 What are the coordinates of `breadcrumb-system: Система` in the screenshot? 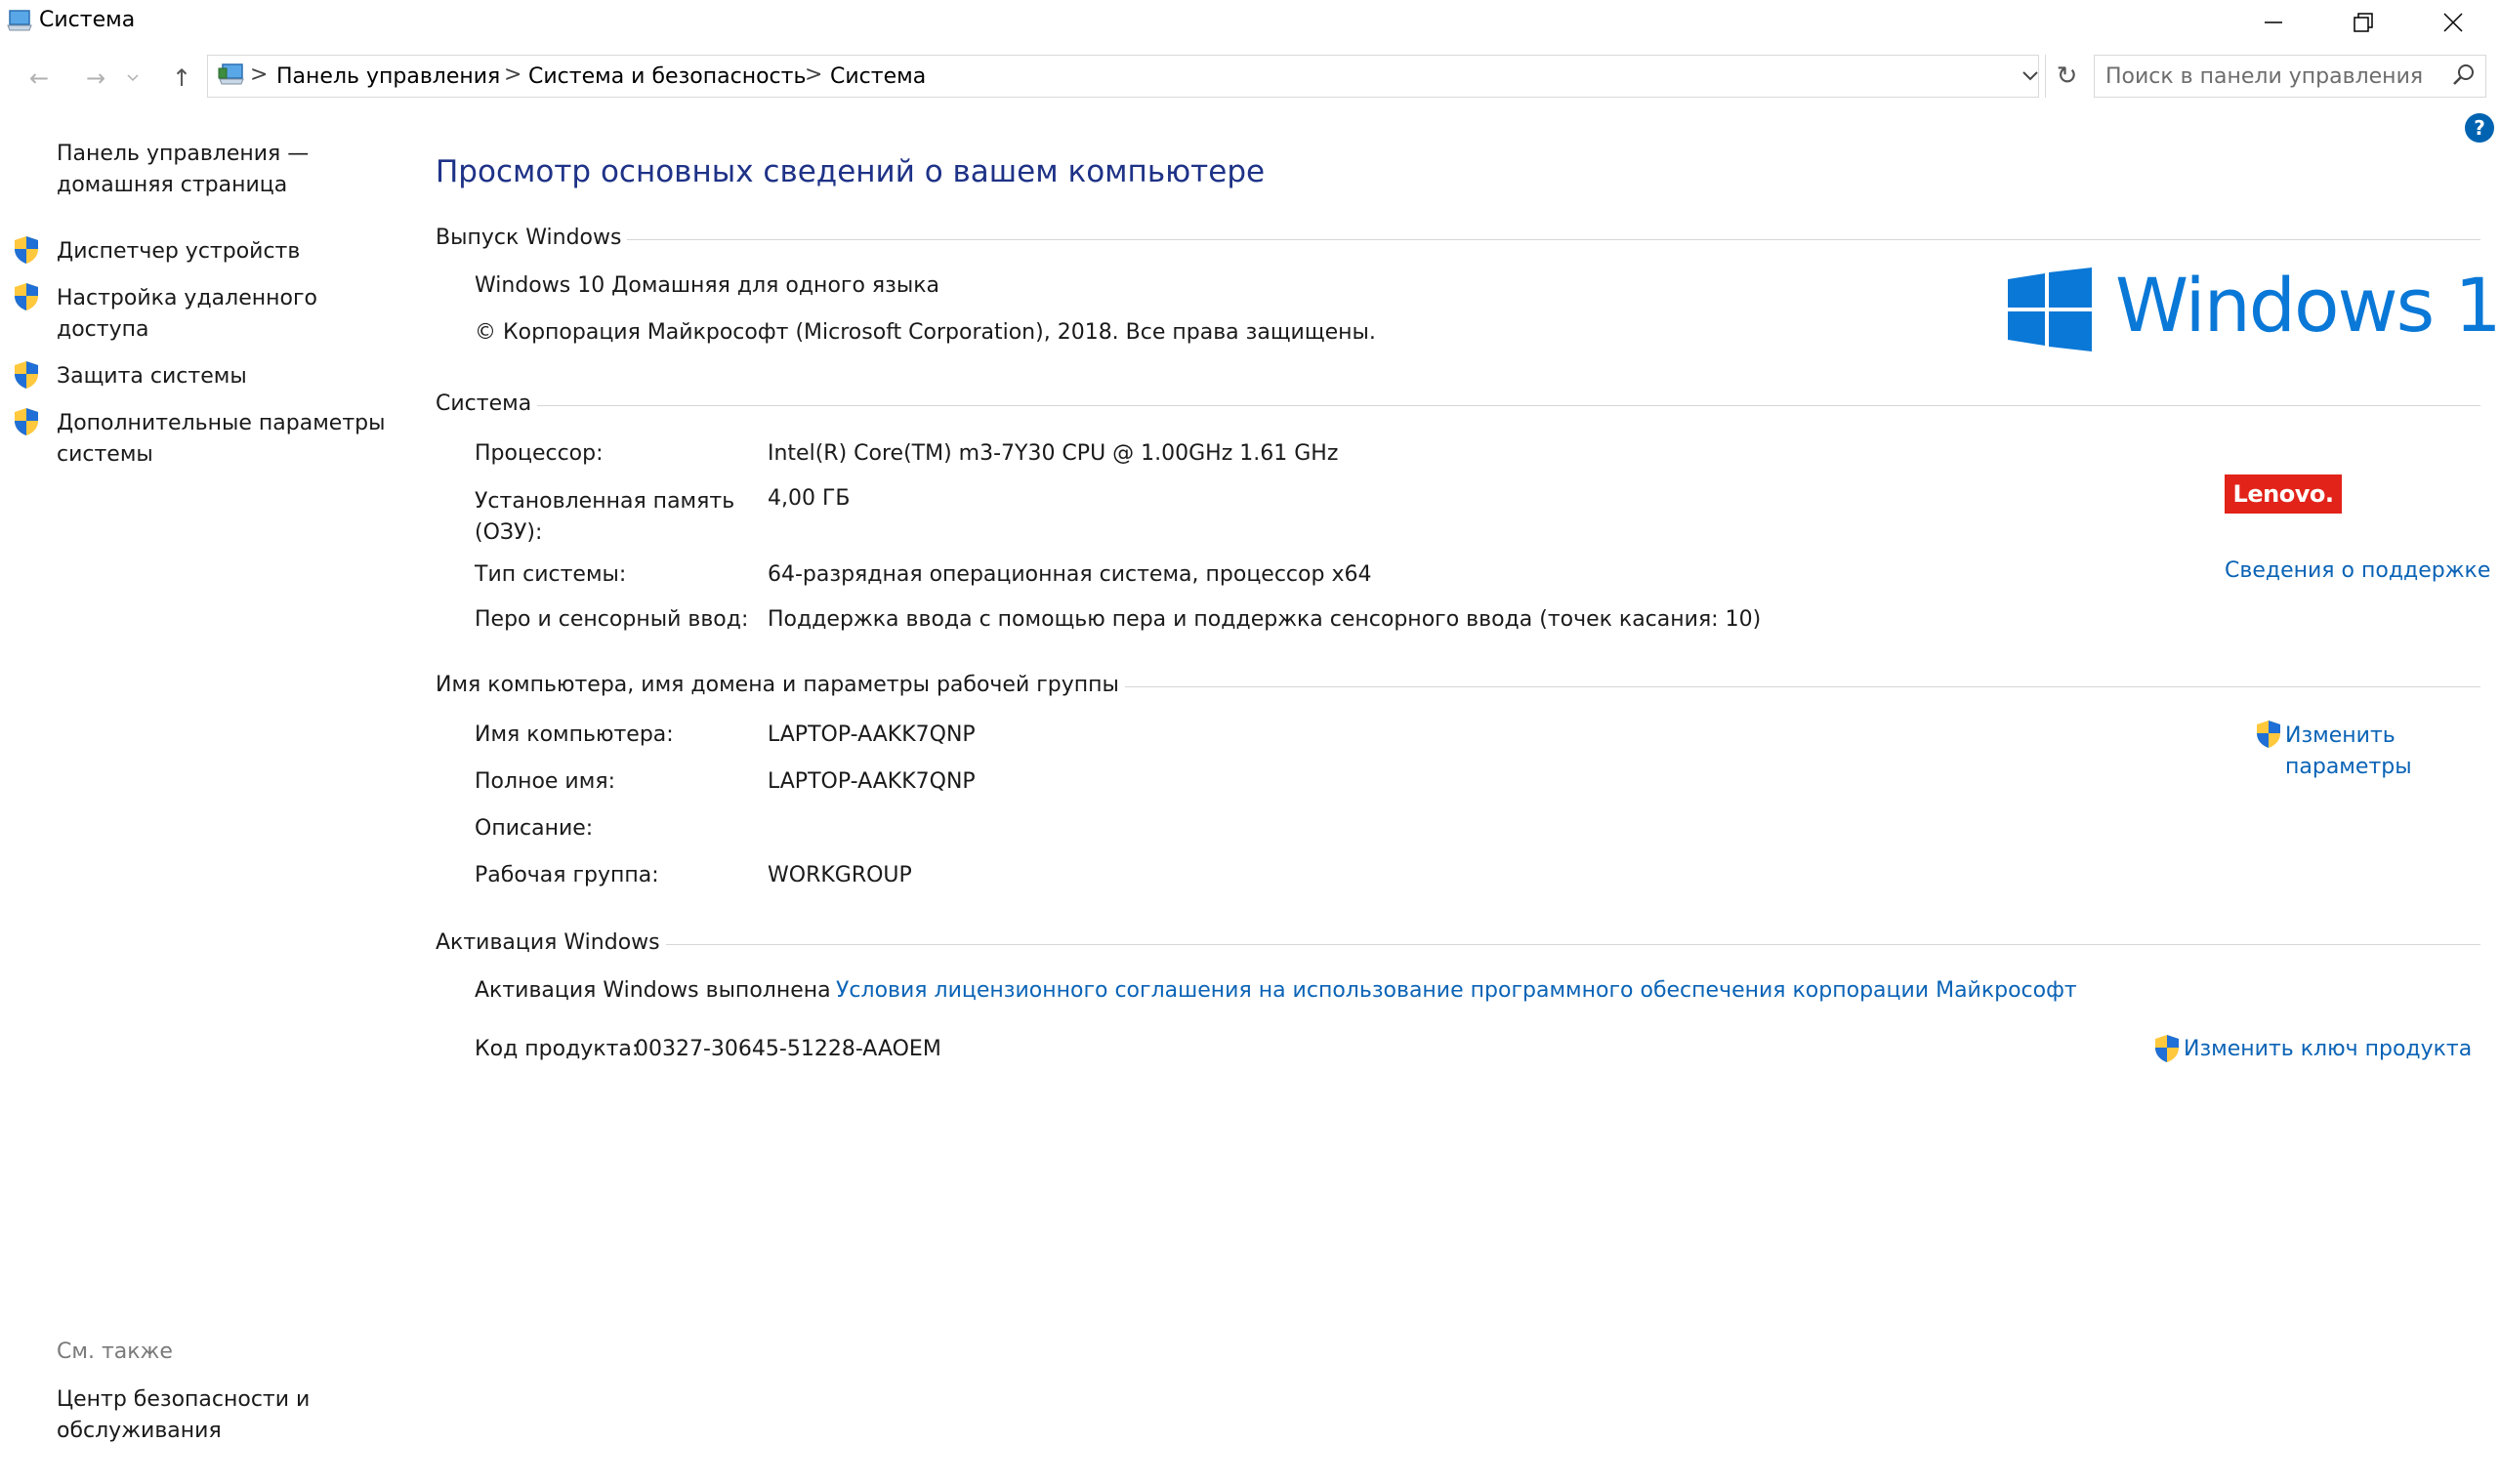 It's located at (878, 77).